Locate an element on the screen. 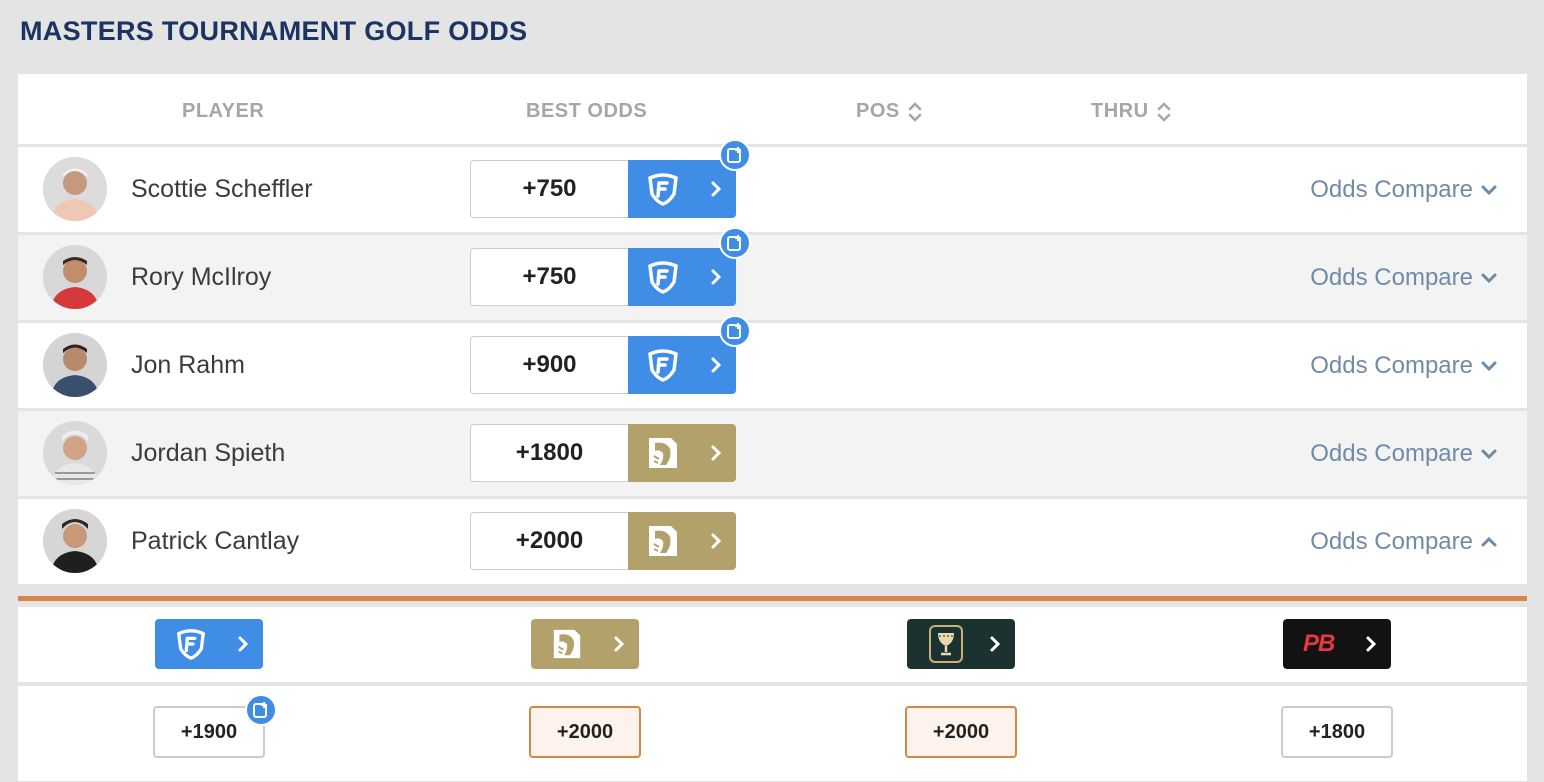  pointsbet-odds-button: +1800 is located at coordinates (1337, 732).